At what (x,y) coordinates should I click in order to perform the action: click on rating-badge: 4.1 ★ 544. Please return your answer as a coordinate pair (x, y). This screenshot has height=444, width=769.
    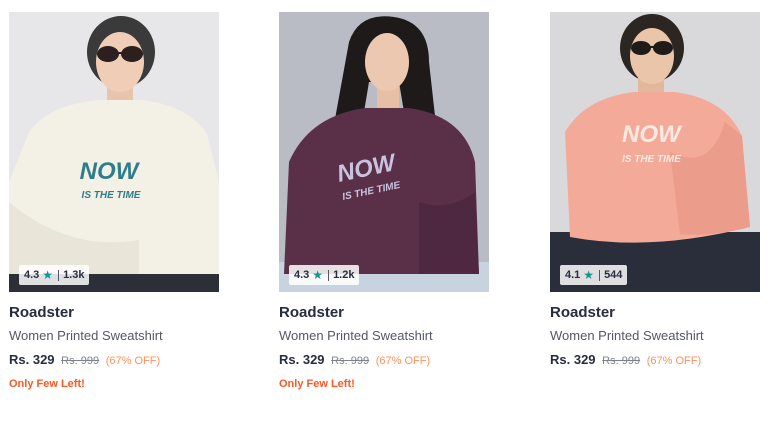
    Looking at the image, I should click on (594, 275).